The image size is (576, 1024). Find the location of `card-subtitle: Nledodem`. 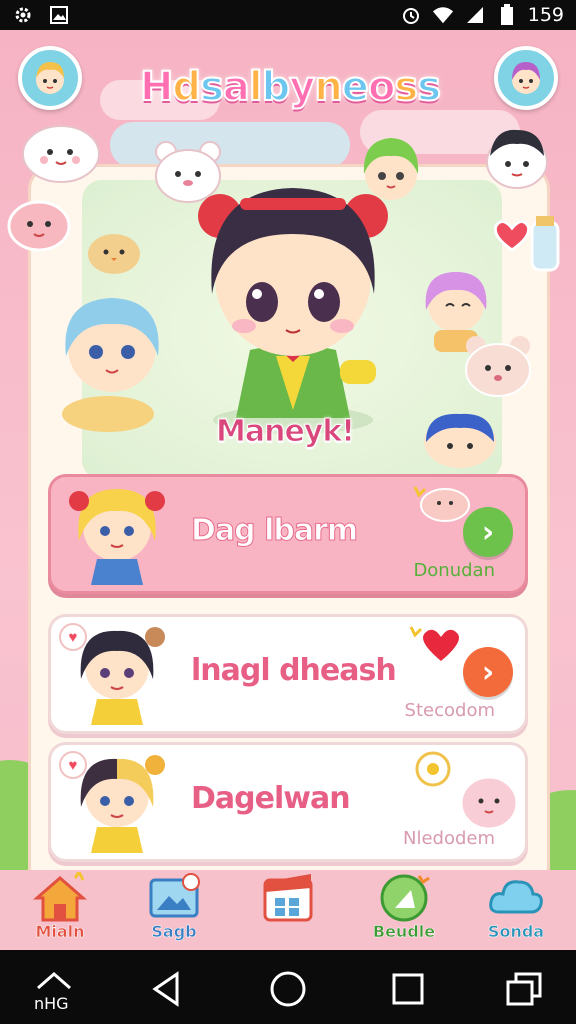

card-subtitle: Nledodem is located at coordinates (448, 838).